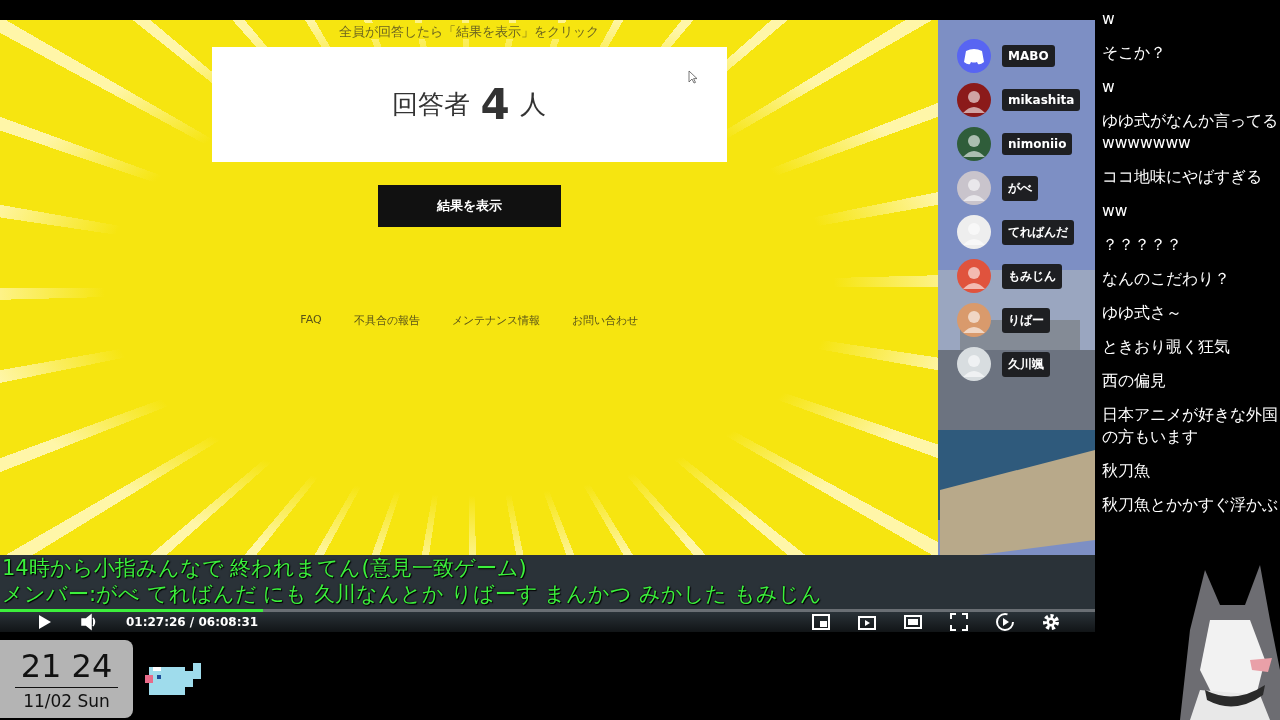 The width and height of the screenshot is (1280, 720). Describe the element at coordinates (821, 622) in the screenshot. I see `miniplayer-icon` at that location.